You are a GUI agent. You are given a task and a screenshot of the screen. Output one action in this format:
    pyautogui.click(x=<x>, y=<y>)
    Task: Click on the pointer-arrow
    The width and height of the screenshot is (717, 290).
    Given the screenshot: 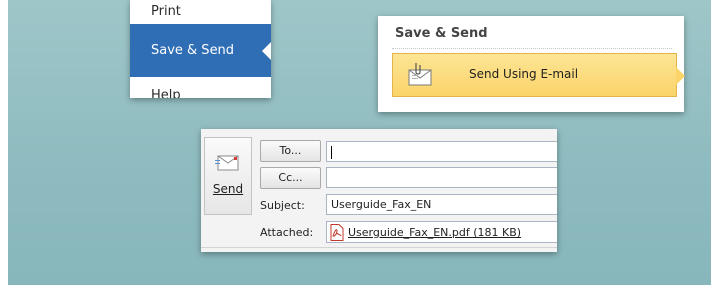 What is the action you would take?
    pyautogui.click(x=680, y=76)
    